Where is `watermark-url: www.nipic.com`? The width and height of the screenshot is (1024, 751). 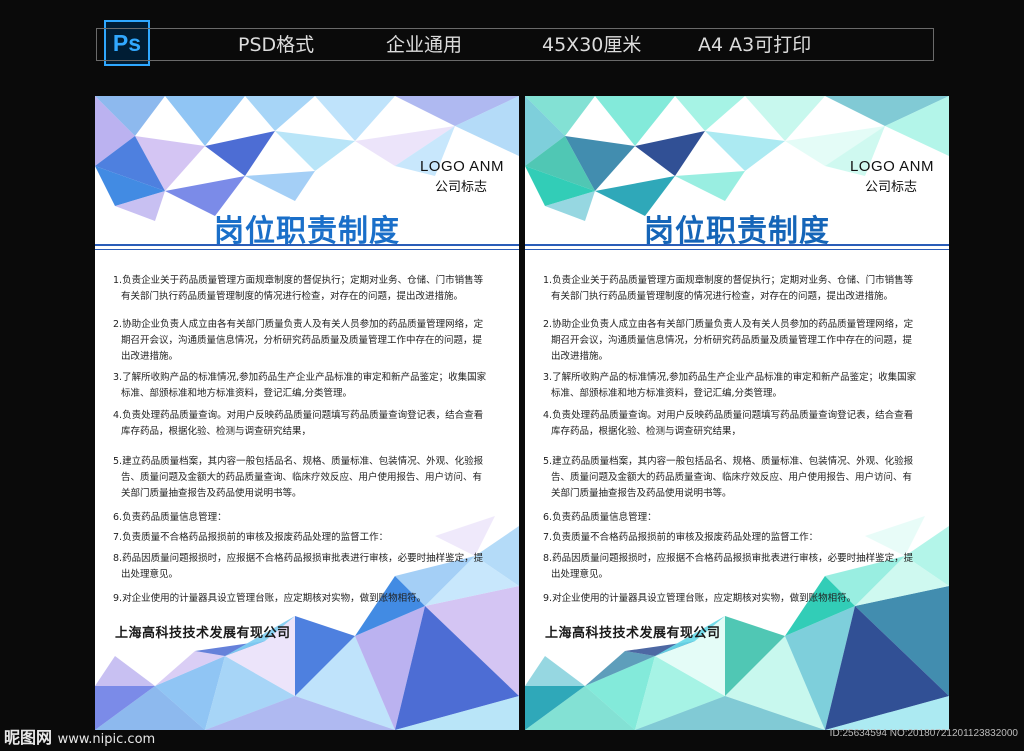 watermark-url: www.nipic.com is located at coordinates (106, 739).